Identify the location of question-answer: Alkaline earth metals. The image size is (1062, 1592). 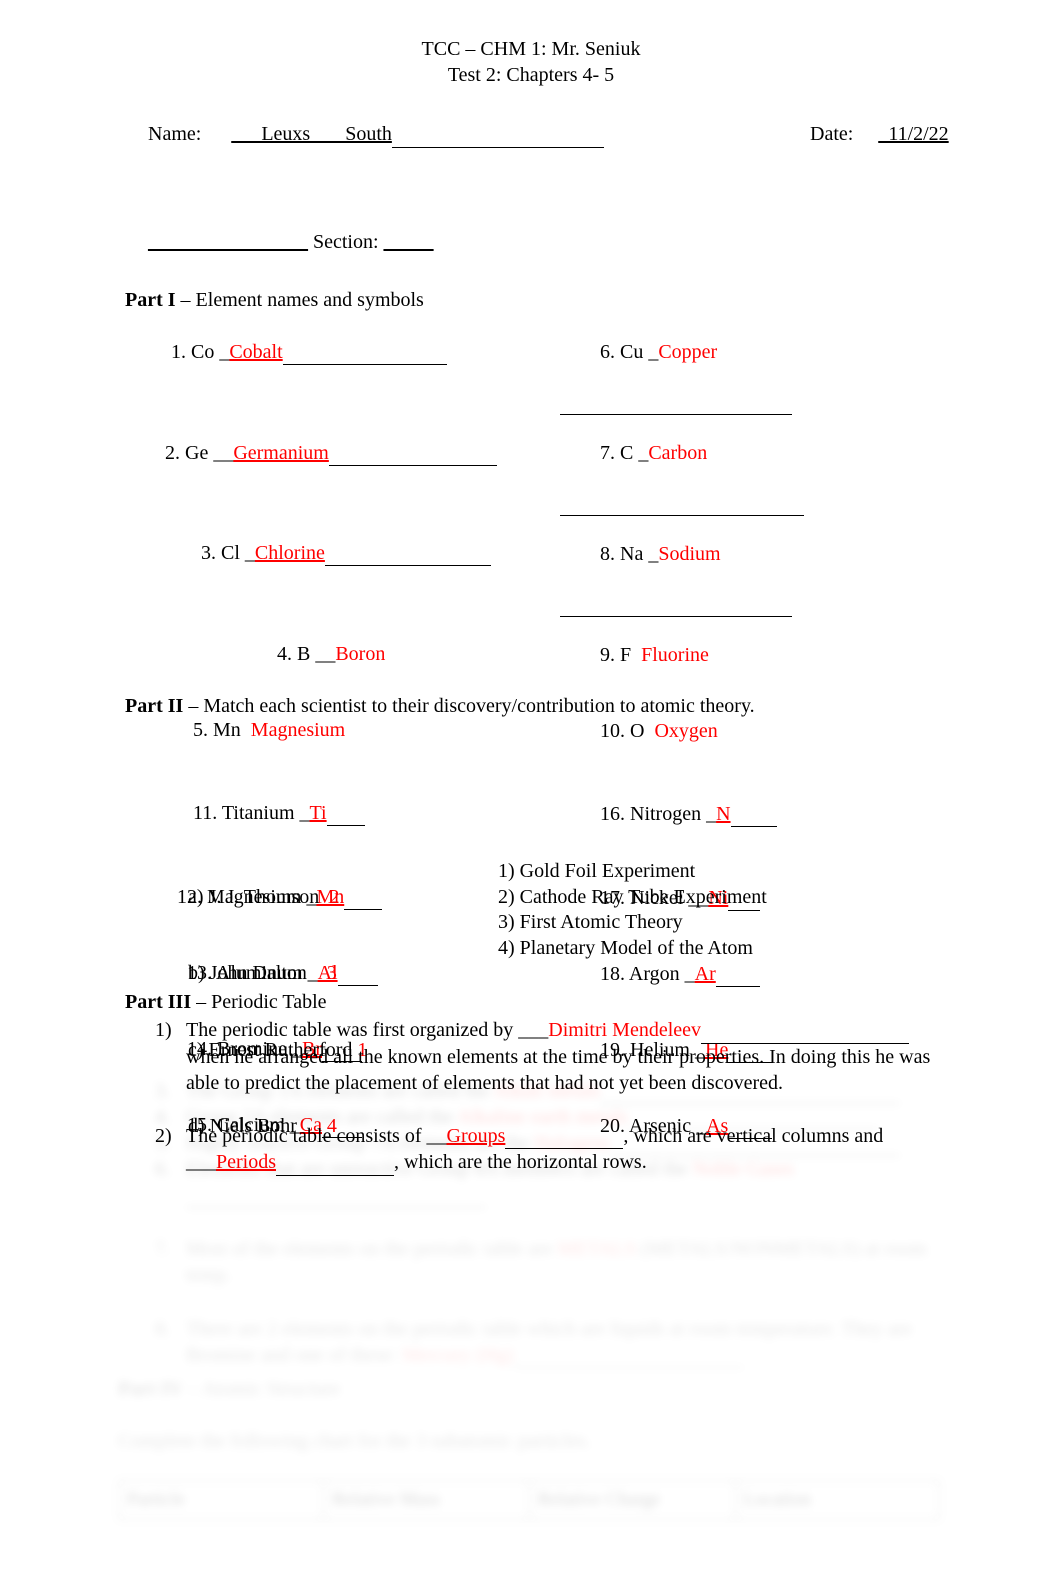
(542, 1117).